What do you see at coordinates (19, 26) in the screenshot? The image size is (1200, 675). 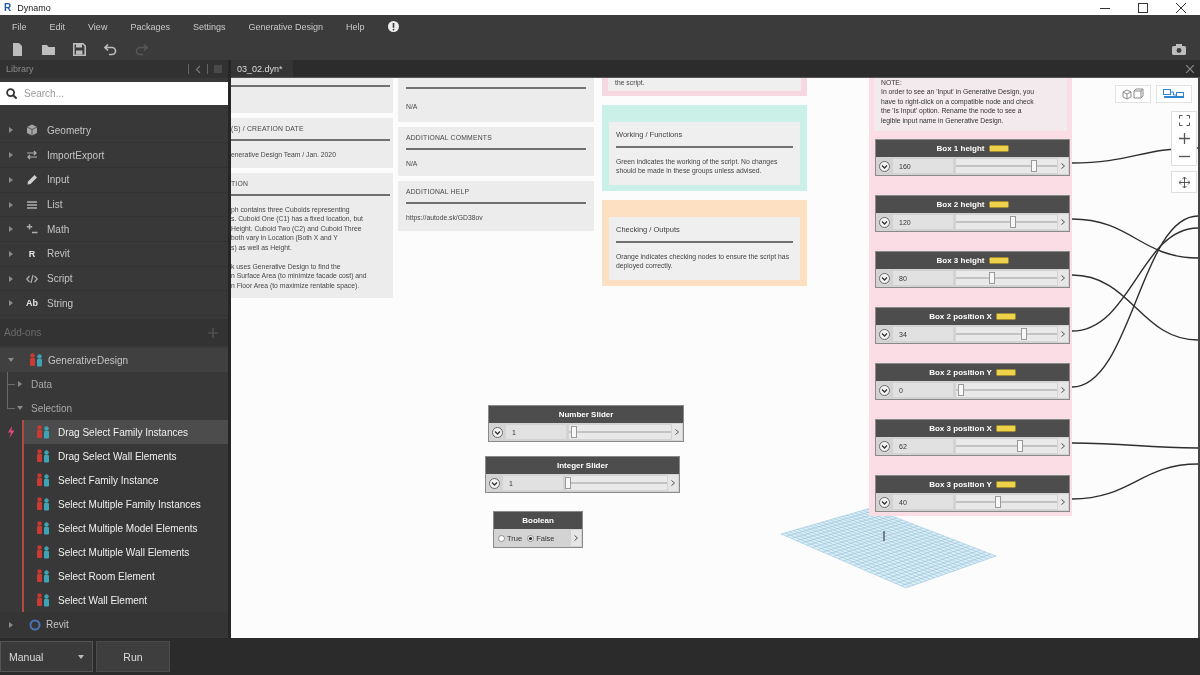 I see `menu-item: File` at bounding box center [19, 26].